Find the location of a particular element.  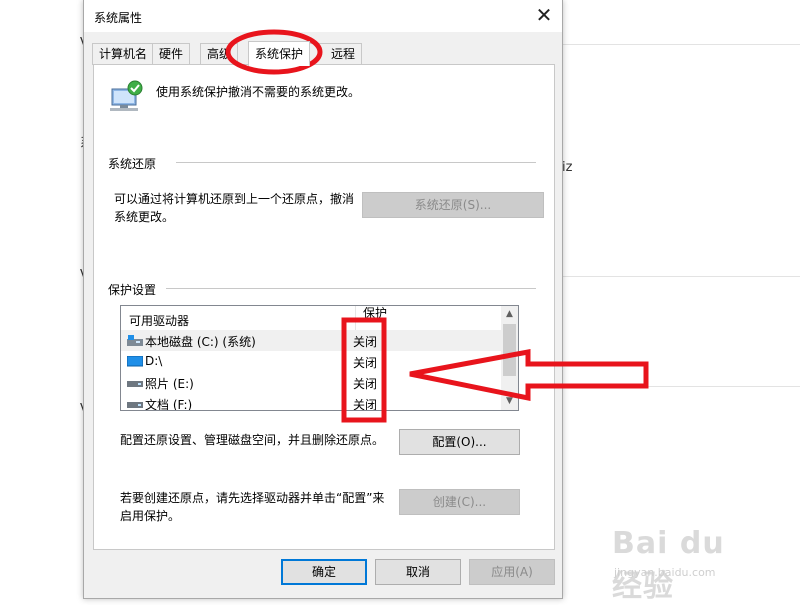

drive-row: 文档 (F:) 关闭 is located at coordinates (311, 402).